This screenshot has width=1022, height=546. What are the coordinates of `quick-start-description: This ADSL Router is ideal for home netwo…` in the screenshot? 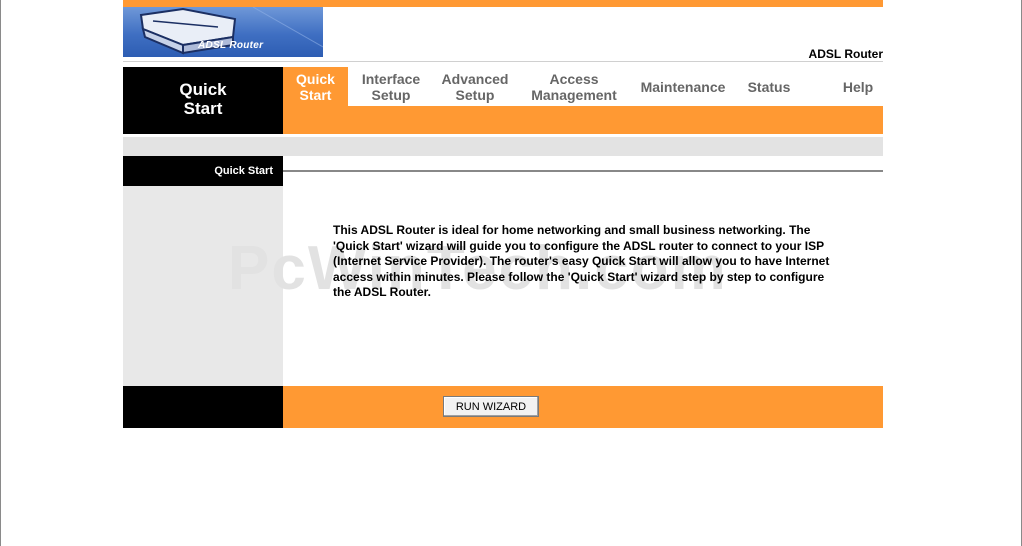 It's located at (581, 261).